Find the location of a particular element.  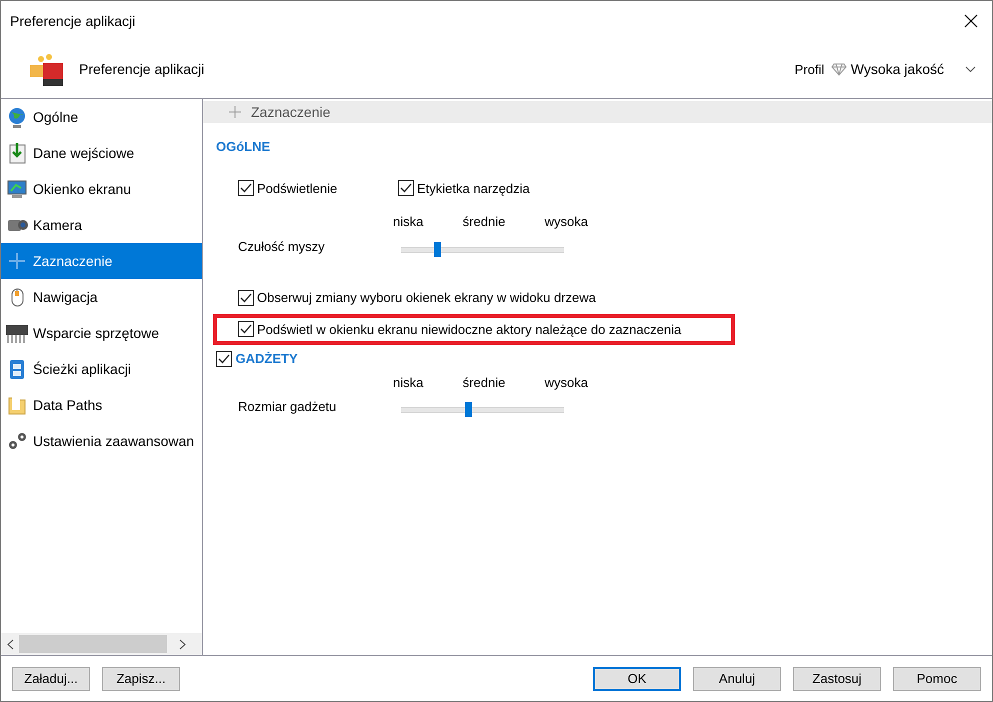

checkbox-label: Podświetlenie is located at coordinates (297, 189).